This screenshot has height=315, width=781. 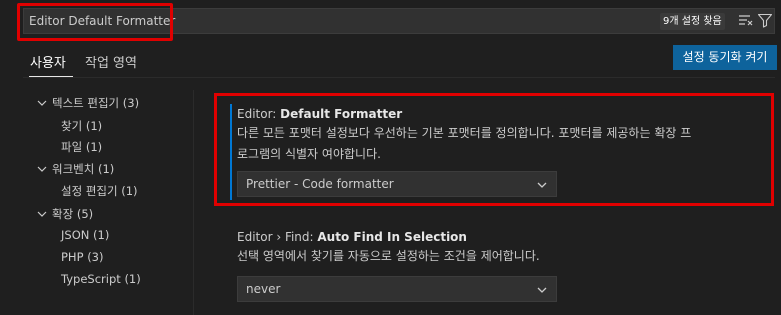 What do you see at coordinates (309, 154) in the screenshot?
I see `setting-description-line-2: 로그램의 식별자 여야합니다.` at bounding box center [309, 154].